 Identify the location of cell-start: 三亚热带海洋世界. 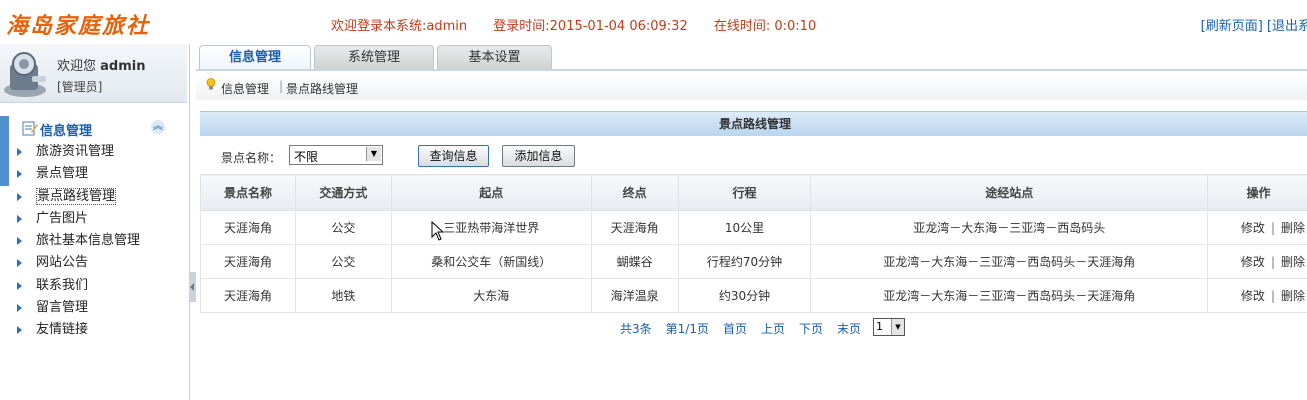
(491, 227).